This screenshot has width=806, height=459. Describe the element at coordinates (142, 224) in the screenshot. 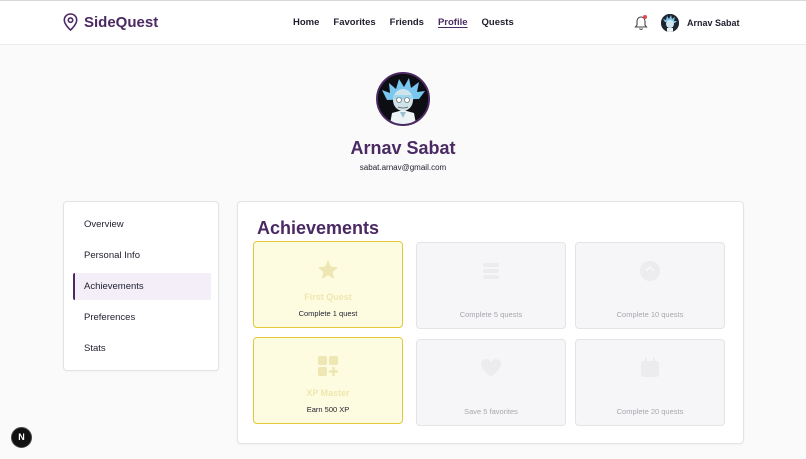

I see `sidebar-item-overview: Overview` at that location.